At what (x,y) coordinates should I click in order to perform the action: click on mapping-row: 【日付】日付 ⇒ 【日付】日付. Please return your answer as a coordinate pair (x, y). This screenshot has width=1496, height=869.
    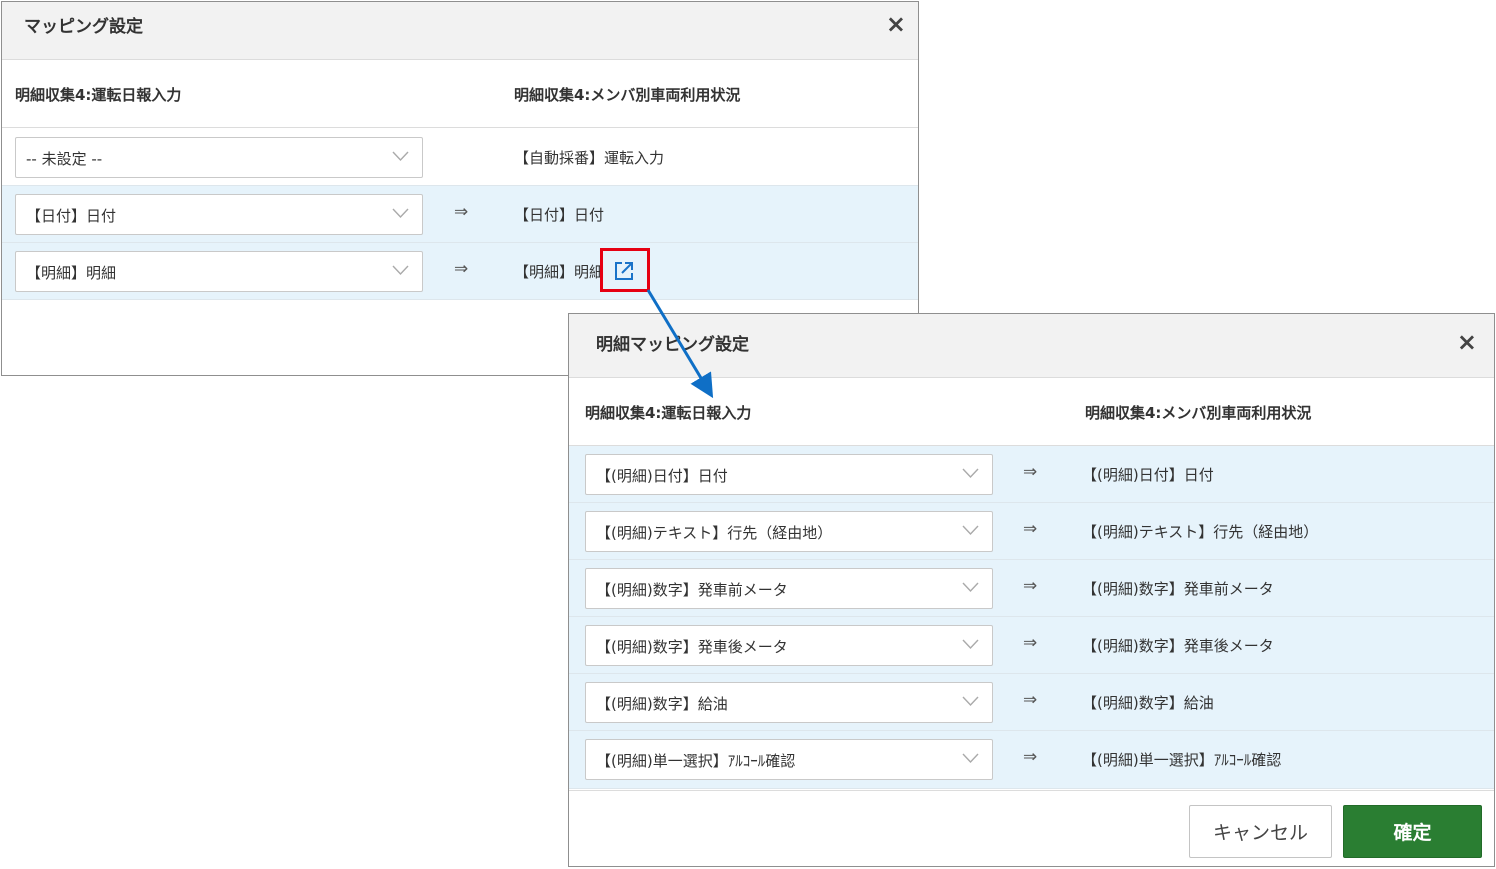
    Looking at the image, I should click on (460, 214).